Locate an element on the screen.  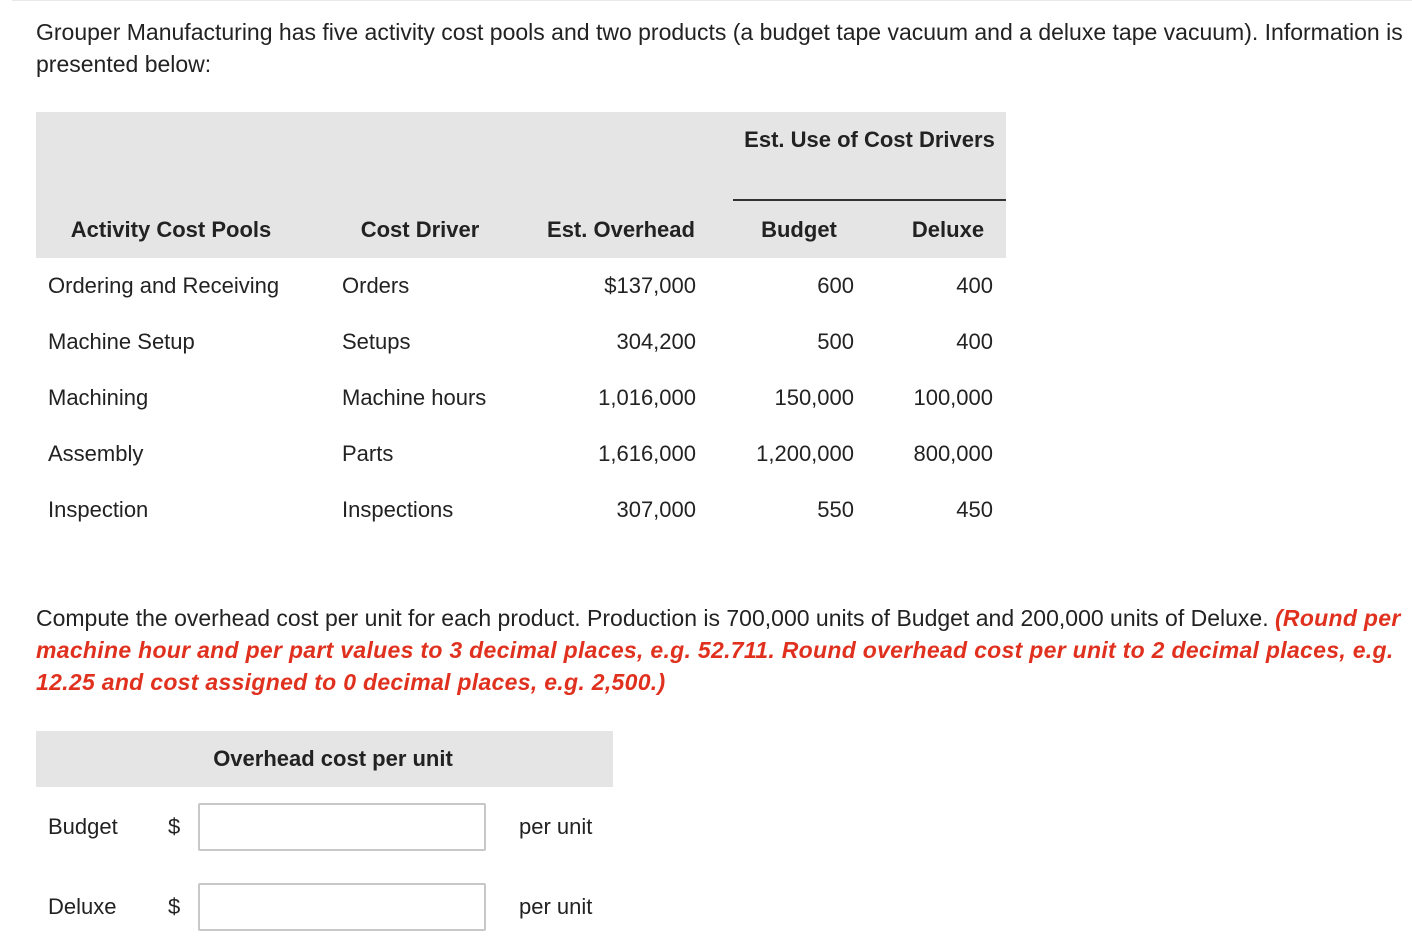
table-row-budget: 600 is located at coordinates (835, 285).